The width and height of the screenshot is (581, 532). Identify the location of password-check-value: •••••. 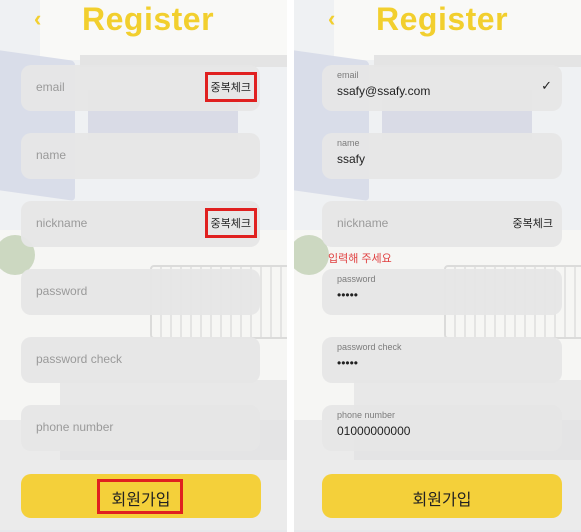
(348, 363).